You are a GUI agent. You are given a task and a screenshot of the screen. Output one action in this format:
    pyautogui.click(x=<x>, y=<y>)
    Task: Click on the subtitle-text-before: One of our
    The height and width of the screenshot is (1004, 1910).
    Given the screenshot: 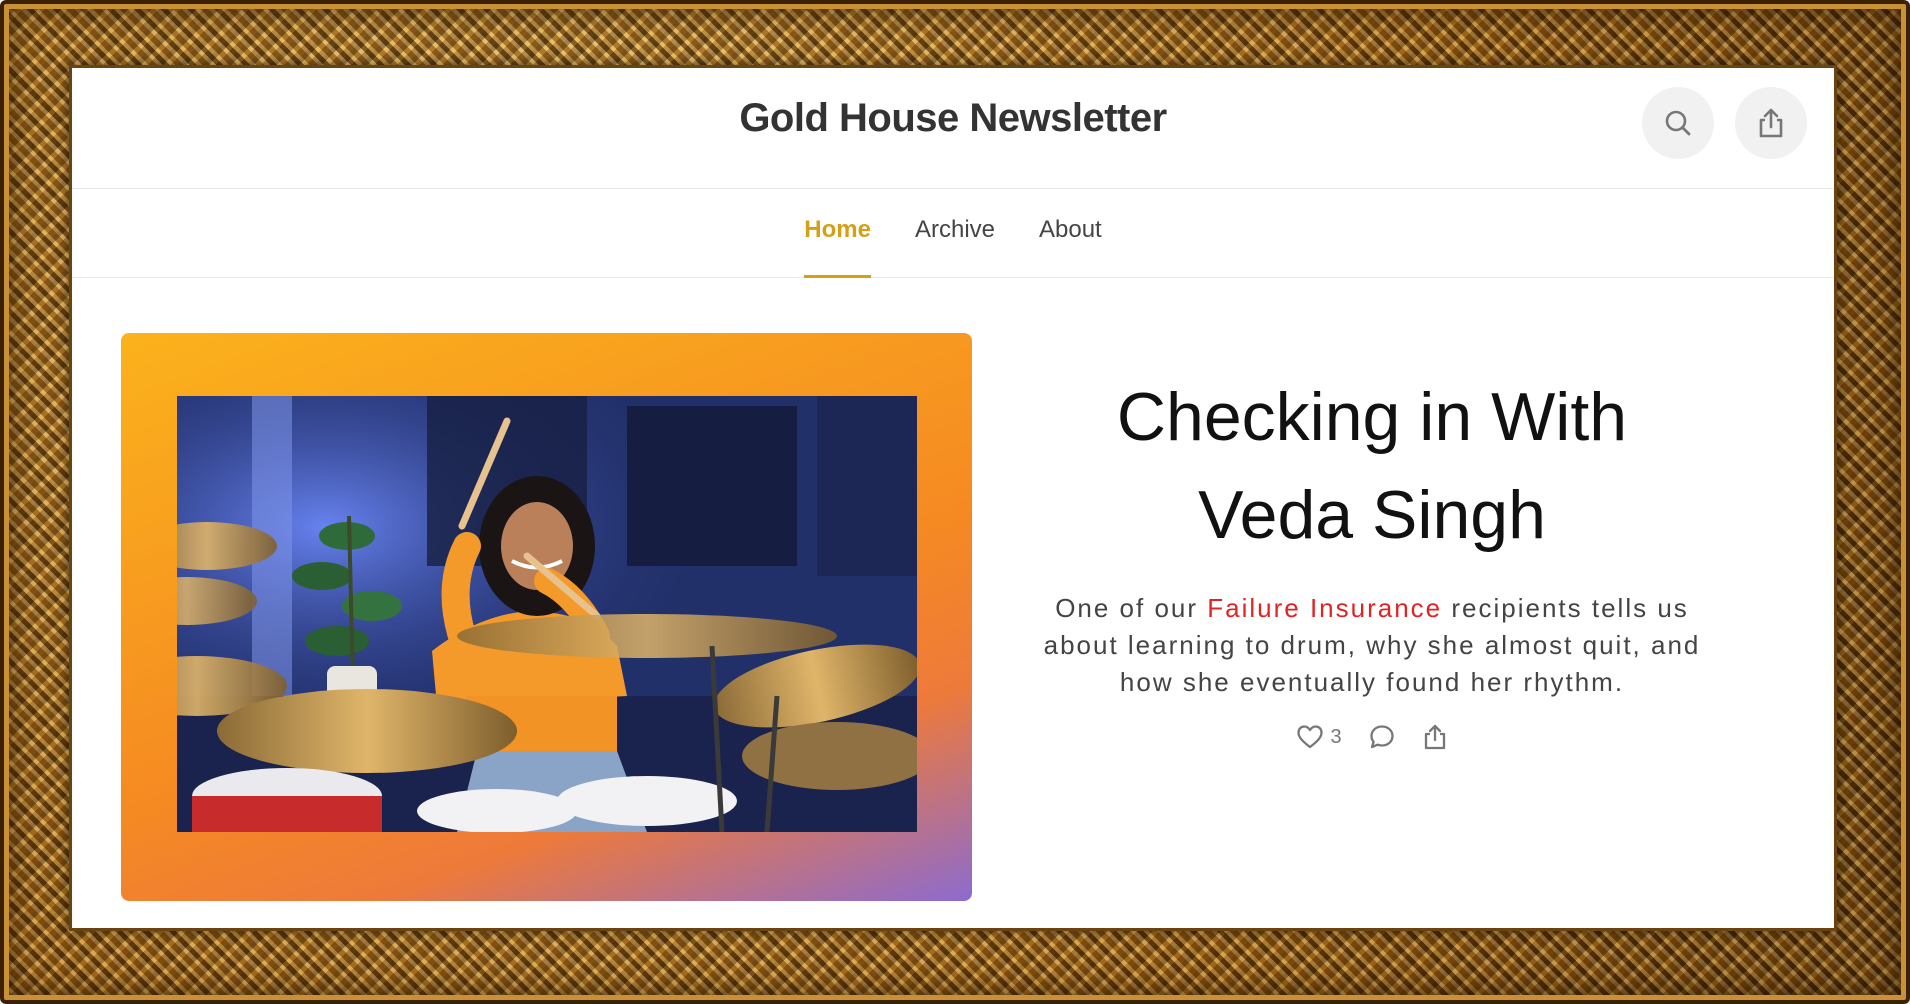 What is the action you would take?
    pyautogui.click(x=1131, y=608)
    